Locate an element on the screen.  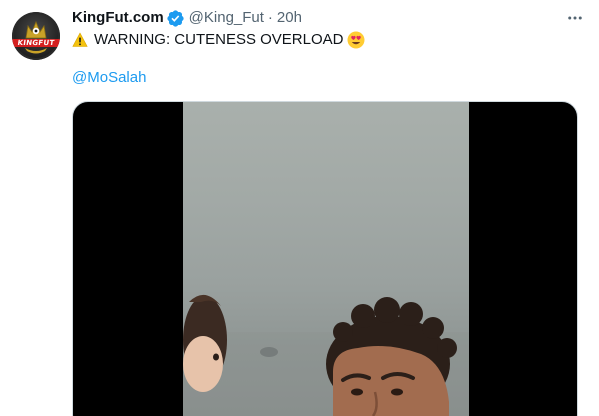
mention-link: @MoSalah is located at coordinates (109, 78).